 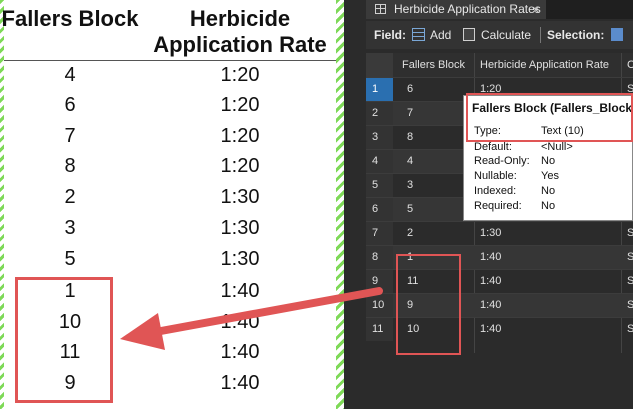 What do you see at coordinates (379, 113) in the screenshot?
I see `row-number: 2` at bounding box center [379, 113].